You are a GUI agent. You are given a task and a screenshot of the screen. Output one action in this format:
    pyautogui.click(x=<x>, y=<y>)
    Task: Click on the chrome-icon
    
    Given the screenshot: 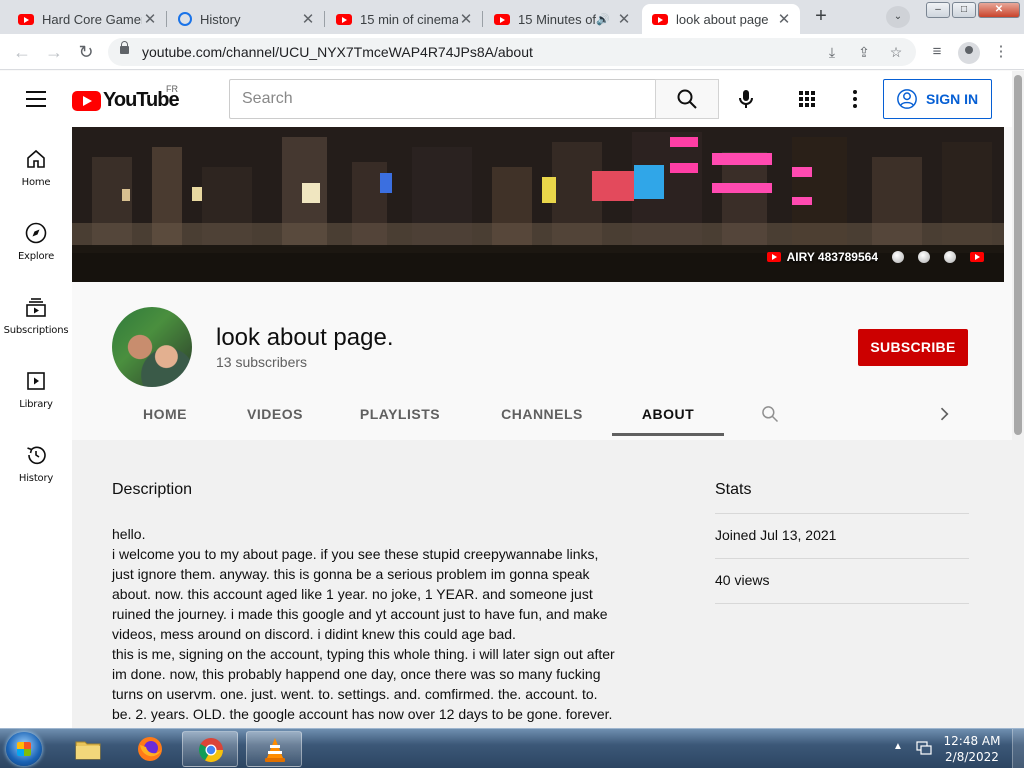 What is the action you would take?
    pyautogui.click(x=210, y=750)
    